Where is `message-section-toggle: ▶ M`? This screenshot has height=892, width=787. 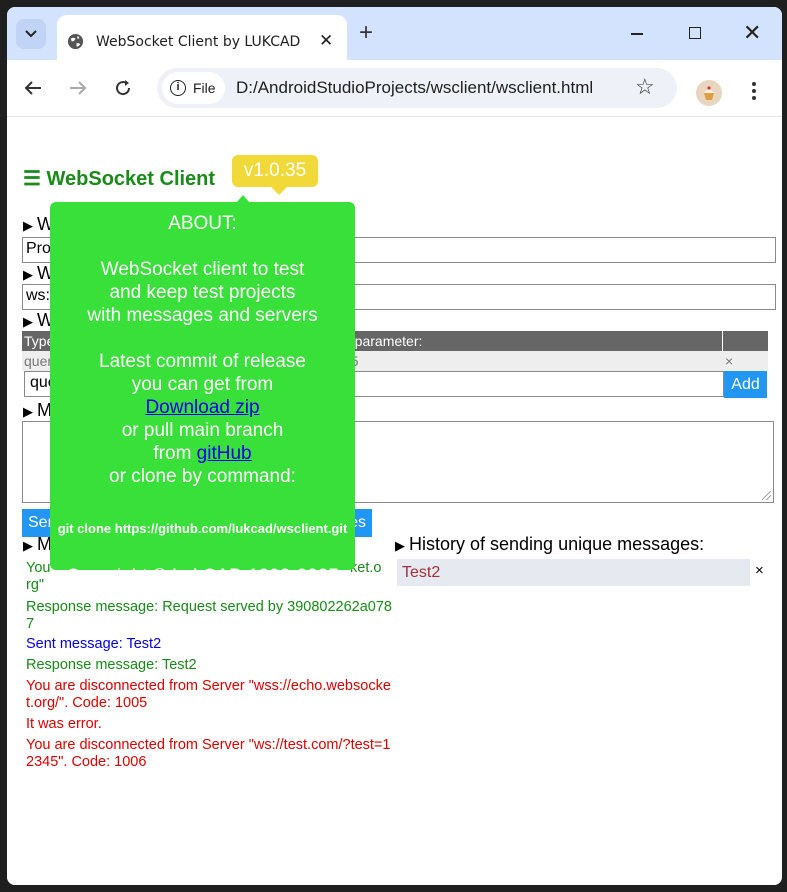 message-section-toggle: ▶ M is located at coordinates (37, 410).